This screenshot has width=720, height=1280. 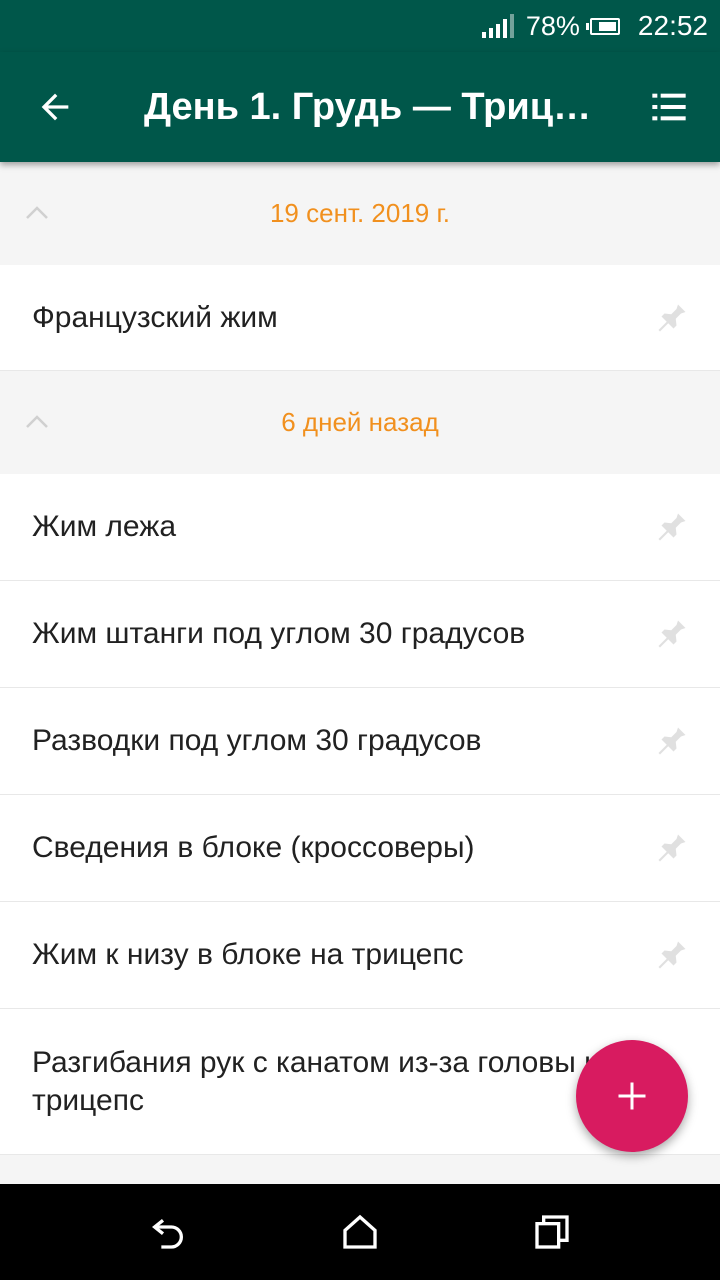 I want to click on home-icon, so click(x=360, y=1231).